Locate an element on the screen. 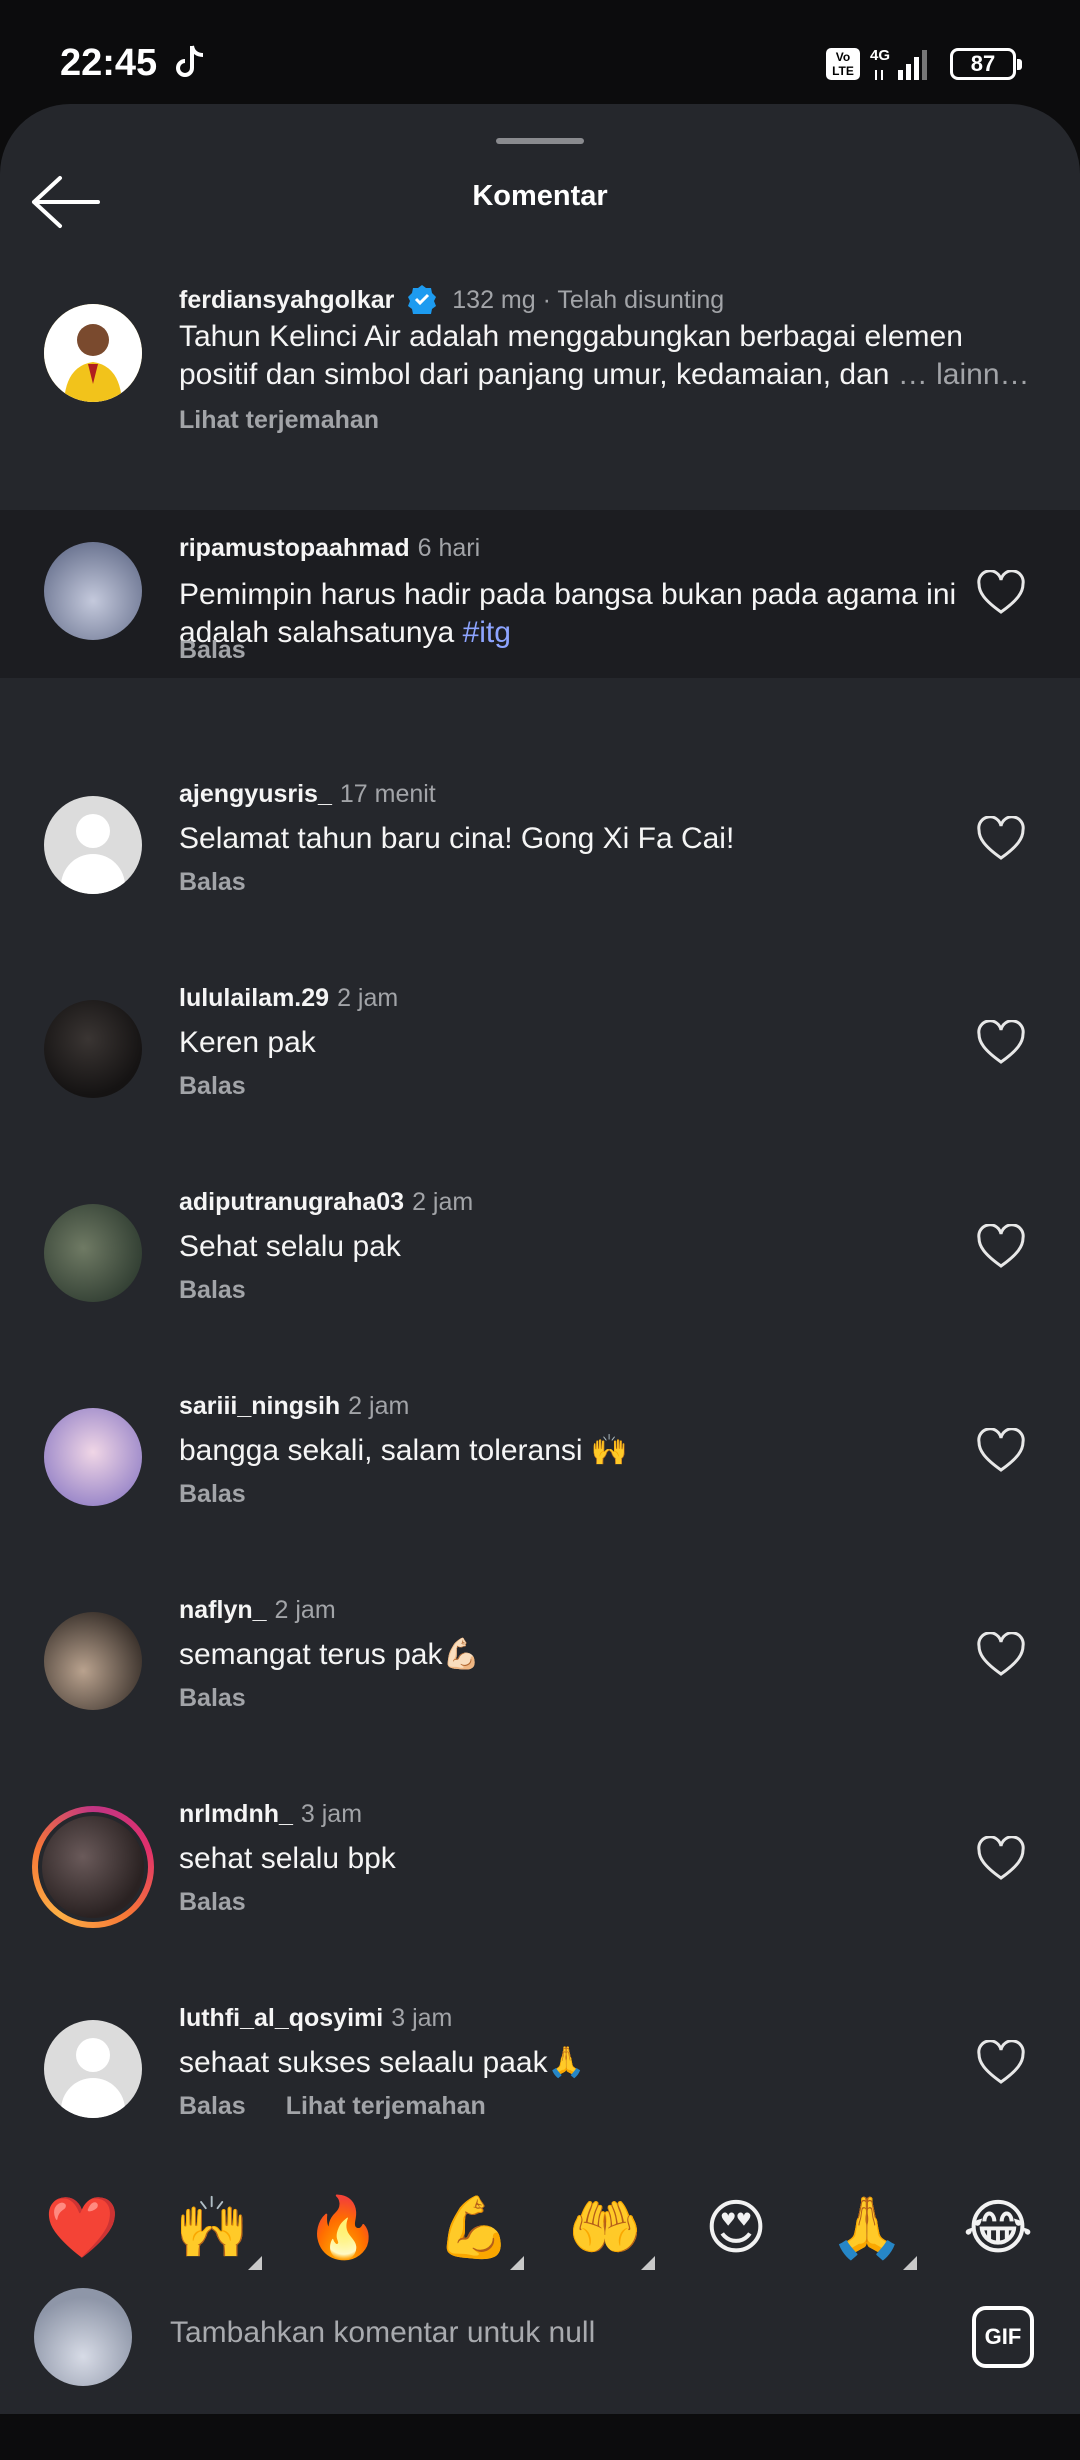 The width and height of the screenshot is (1080, 2460). comment-text: Selamat tahun baru cina! Gong Xi Fa Cai! is located at coordinates (457, 838).